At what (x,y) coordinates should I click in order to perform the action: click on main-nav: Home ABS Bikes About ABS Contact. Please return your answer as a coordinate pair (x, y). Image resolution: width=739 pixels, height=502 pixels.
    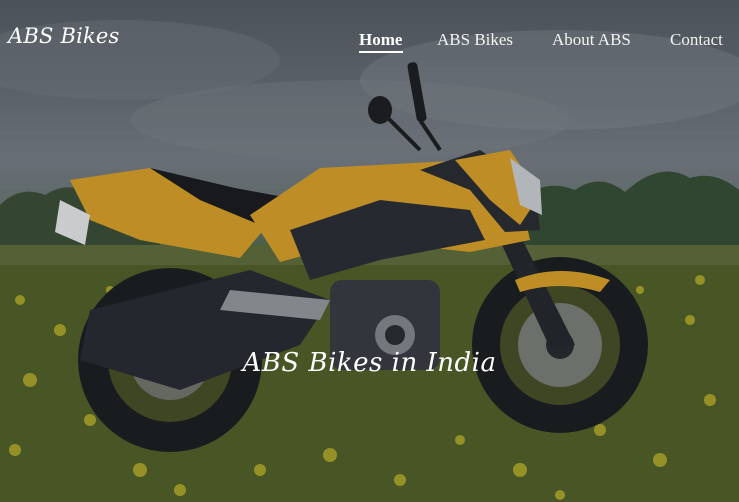
    Looking at the image, I should click on (369, 42).